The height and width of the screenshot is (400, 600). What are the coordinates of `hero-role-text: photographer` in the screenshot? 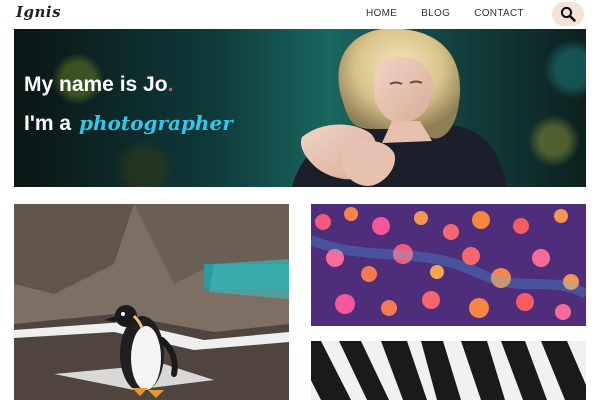 It's located at (156, 123).